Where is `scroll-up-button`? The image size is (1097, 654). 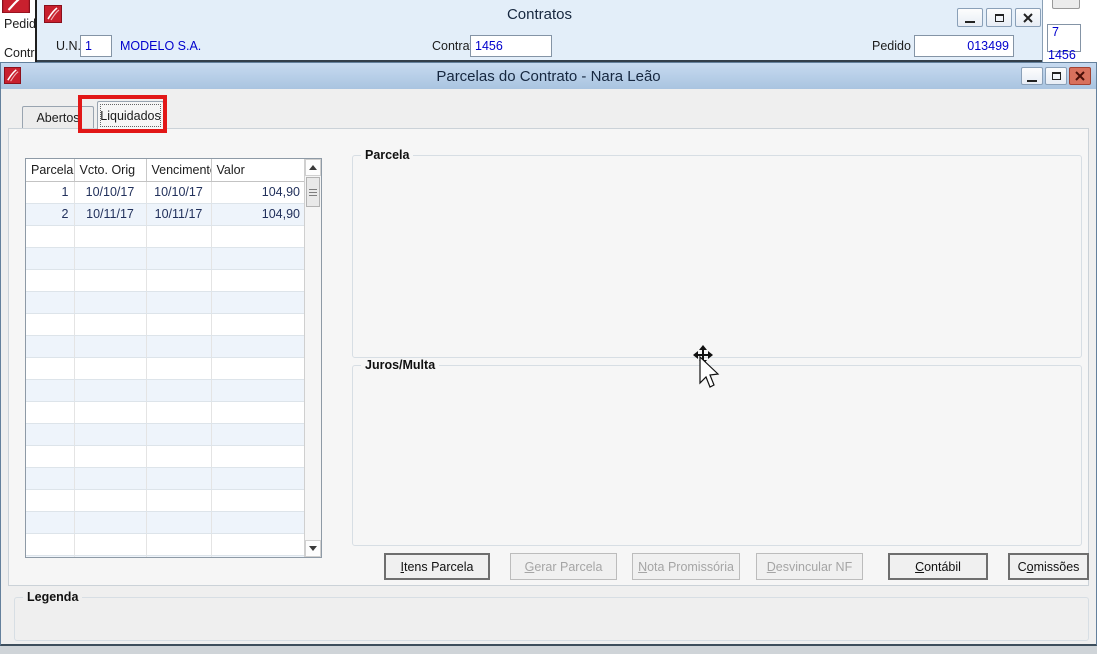 scroll-up-button is located at coordinates (313, 167).